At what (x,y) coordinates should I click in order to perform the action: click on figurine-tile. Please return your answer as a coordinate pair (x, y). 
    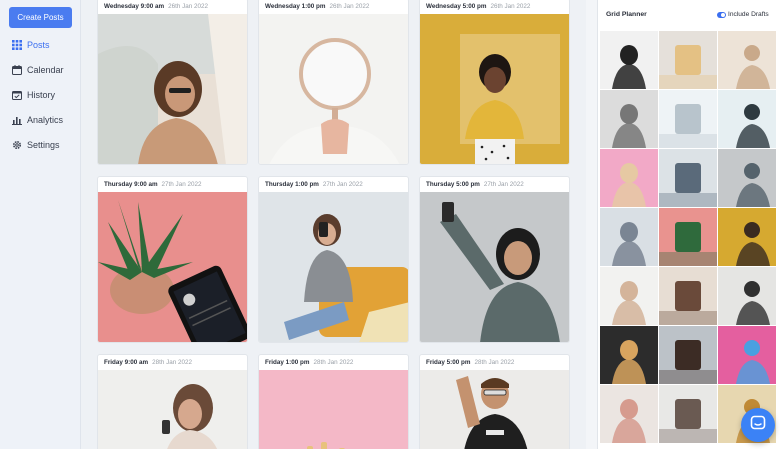
    Looking at the image, I should click on (688, 60).